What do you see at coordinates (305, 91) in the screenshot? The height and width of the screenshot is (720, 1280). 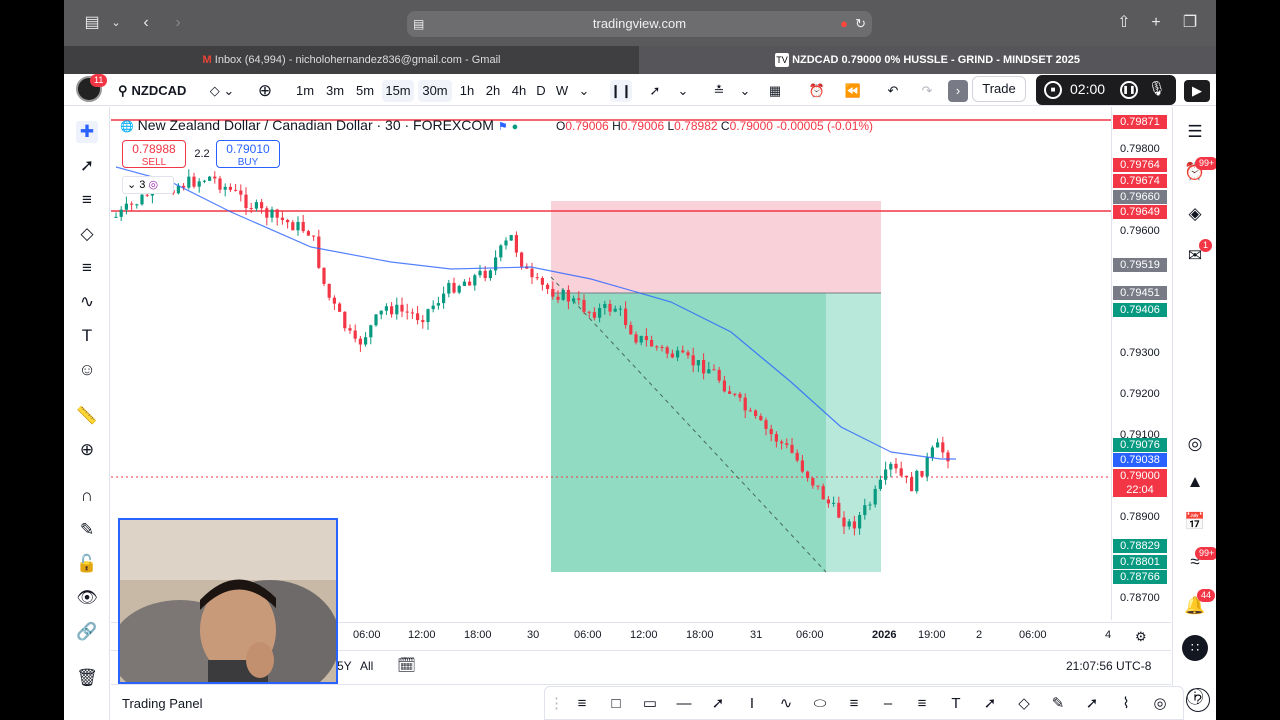 I see `interval-1m: 1m` at bounding box center [305, 91].